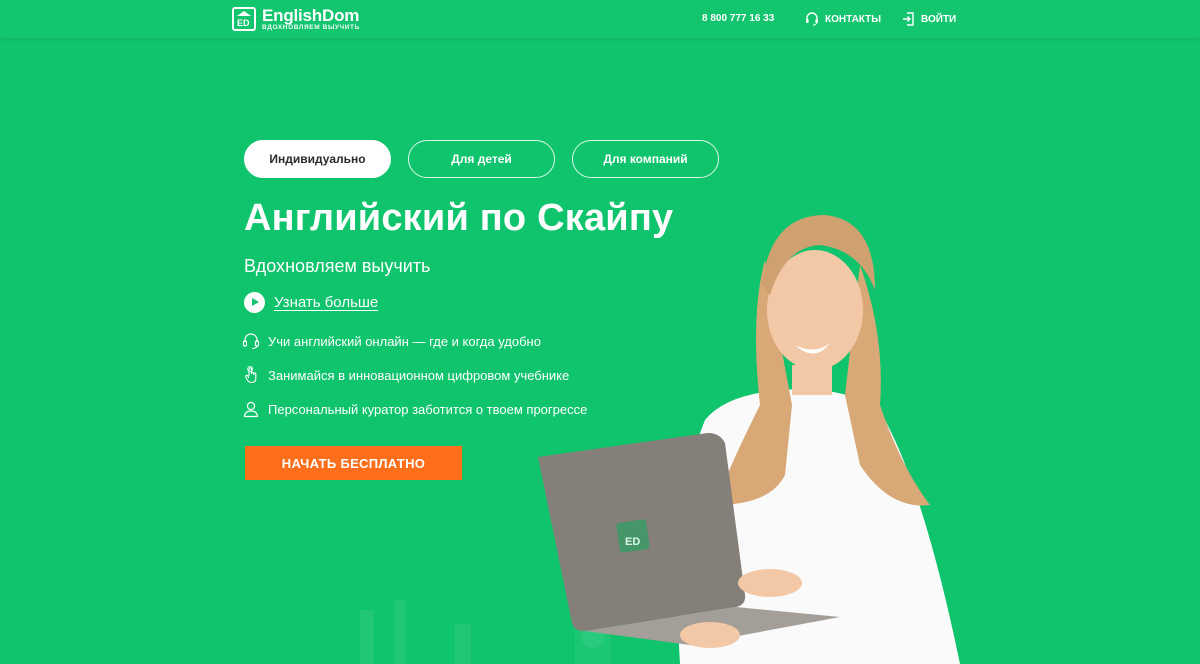 The image size is (1200, 664). Describe the element at coordinates (326, 302) in the screenshot. I see `learn-more-label: Узнать больше` at that location.